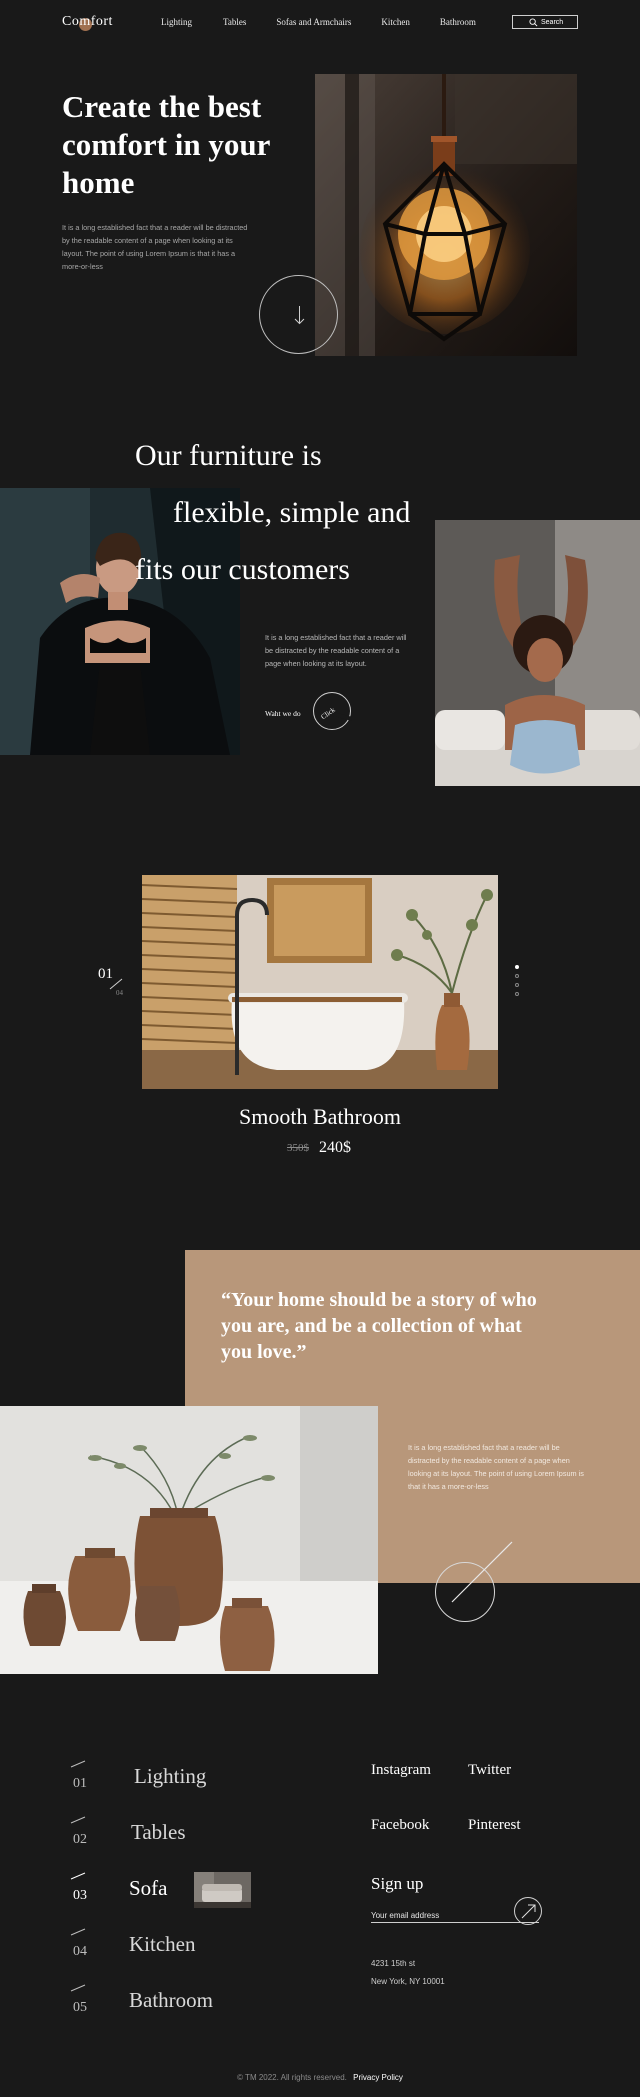  I want to click on category-label: Kitchen, so click(162, 1944).